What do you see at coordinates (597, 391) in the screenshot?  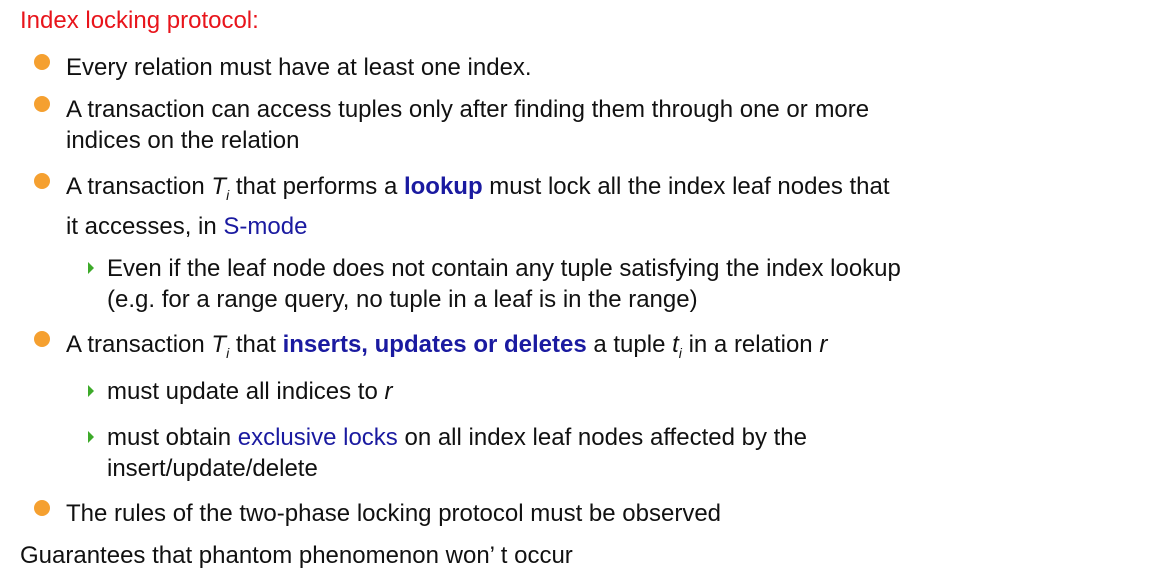 I see `sub-bullet-item: must update all indices to r` at bounding box center [597, 391].